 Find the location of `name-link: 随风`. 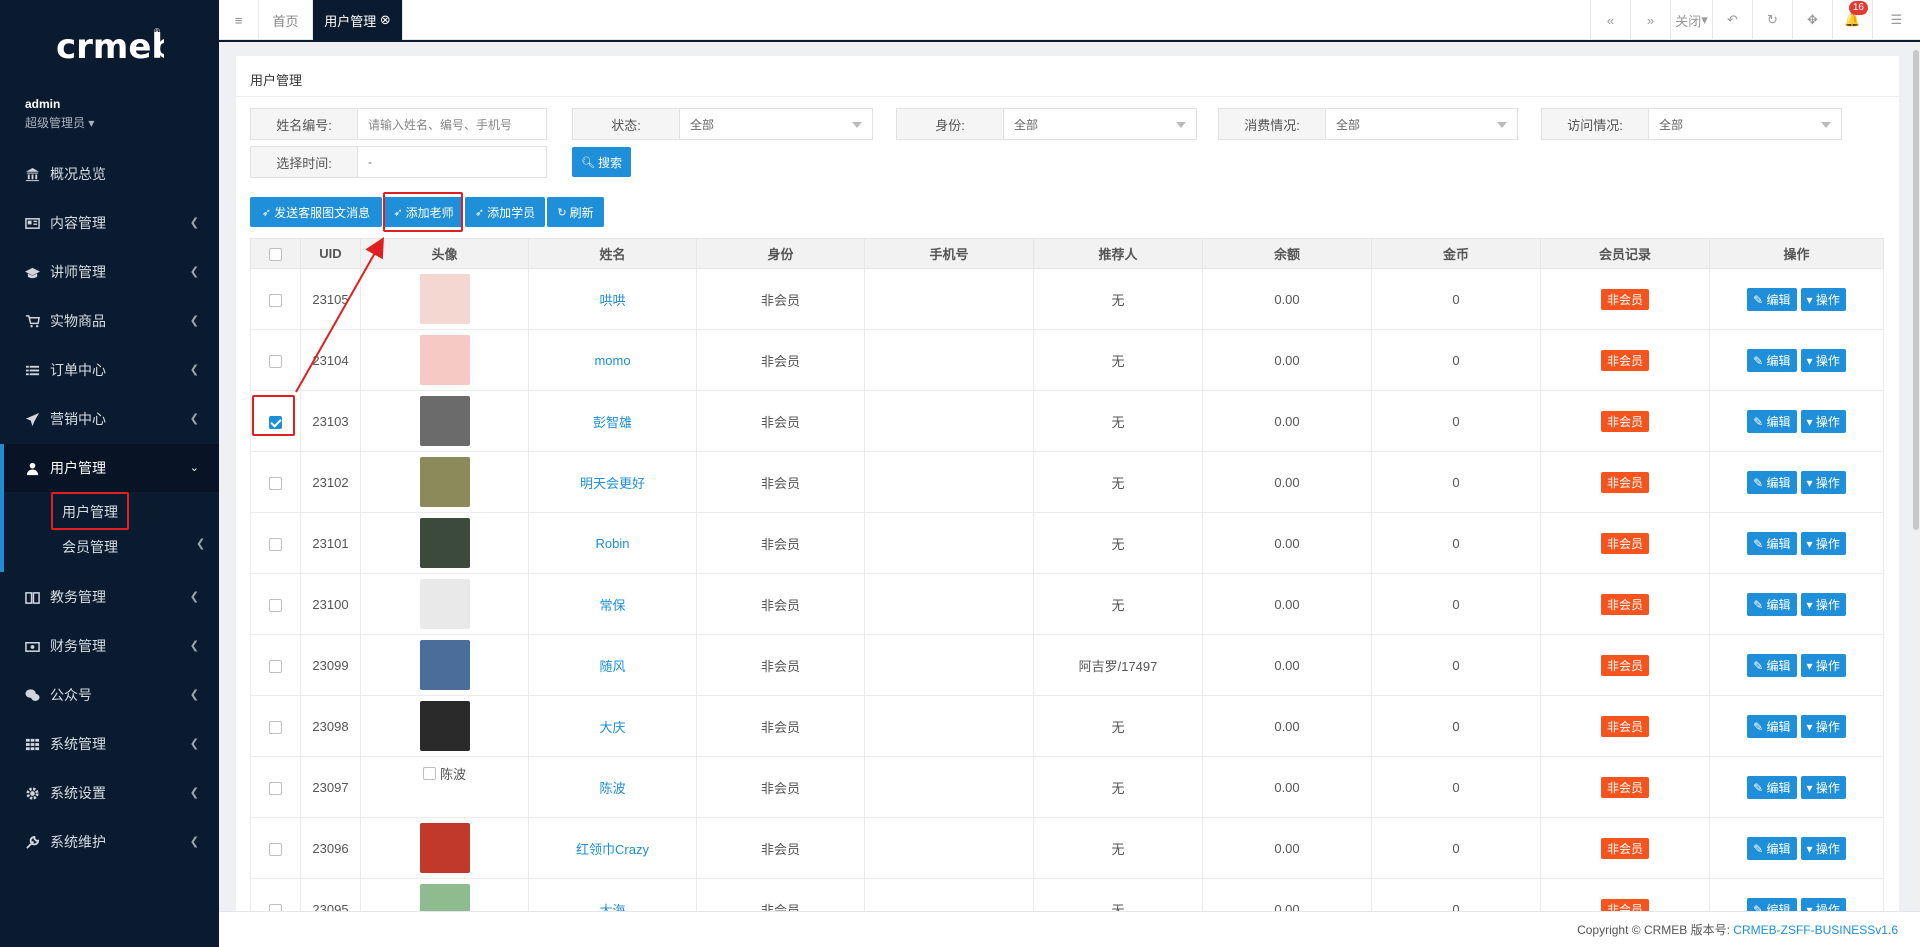

name-link: 随风 is located at coordinates (612, 665).